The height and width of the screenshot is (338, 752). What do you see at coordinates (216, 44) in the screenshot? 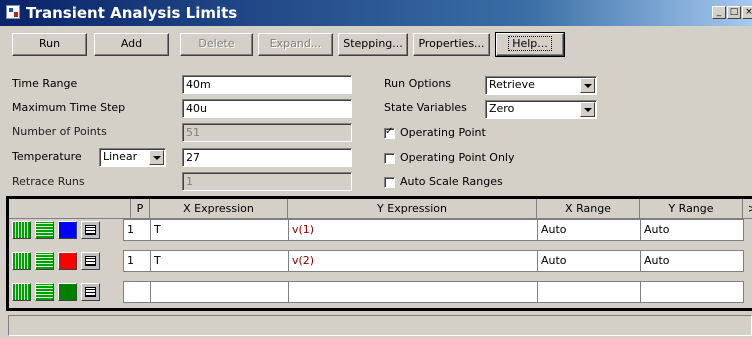
I see `delete-button: Delete` at bounding box center [216, 44].